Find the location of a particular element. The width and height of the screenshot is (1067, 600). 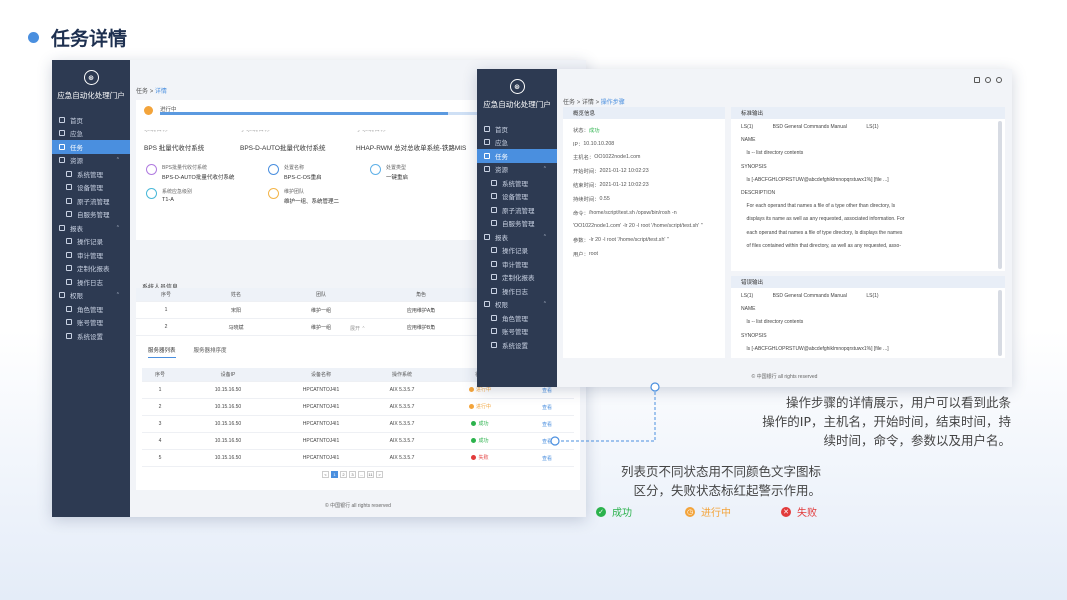

legend-fail: ✕ 失败 is located at coordinates (799, 511).